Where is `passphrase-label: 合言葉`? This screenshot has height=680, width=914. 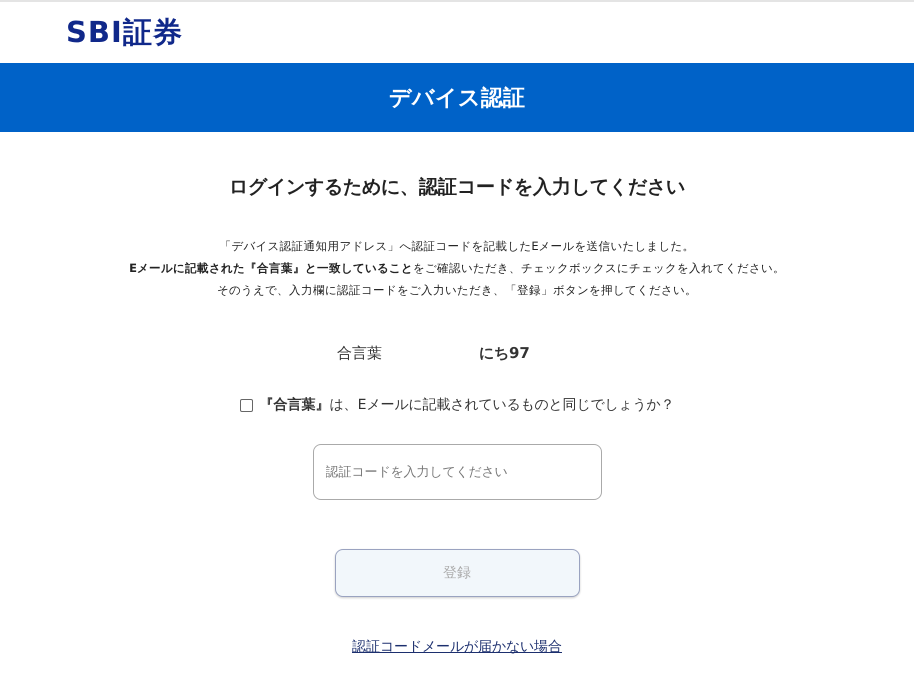
passphrase-label: 合言葉 is located at coordinates (359, 353).